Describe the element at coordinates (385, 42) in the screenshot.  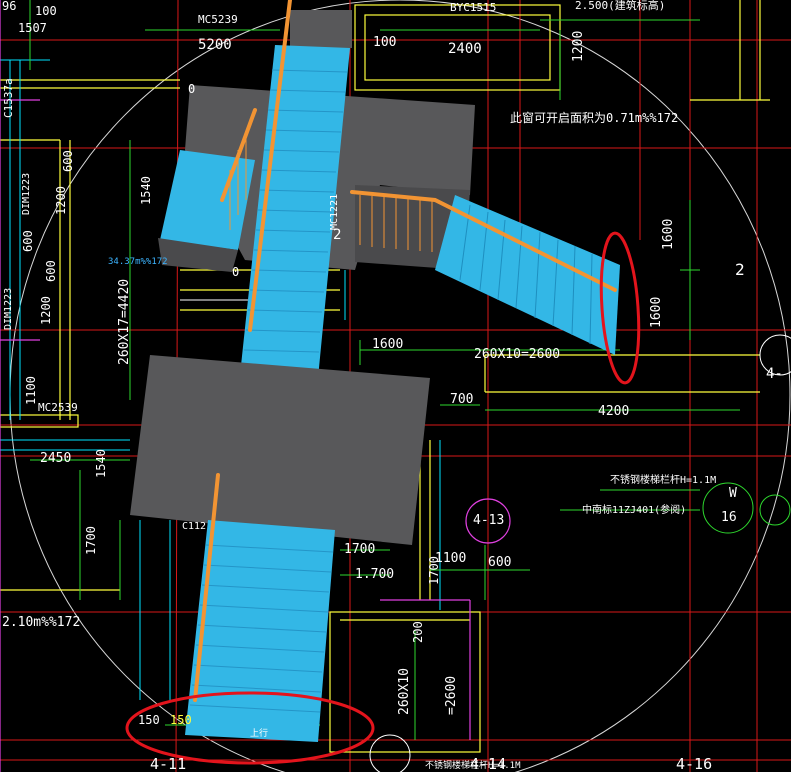
I see `dim-100: 100` at that location.